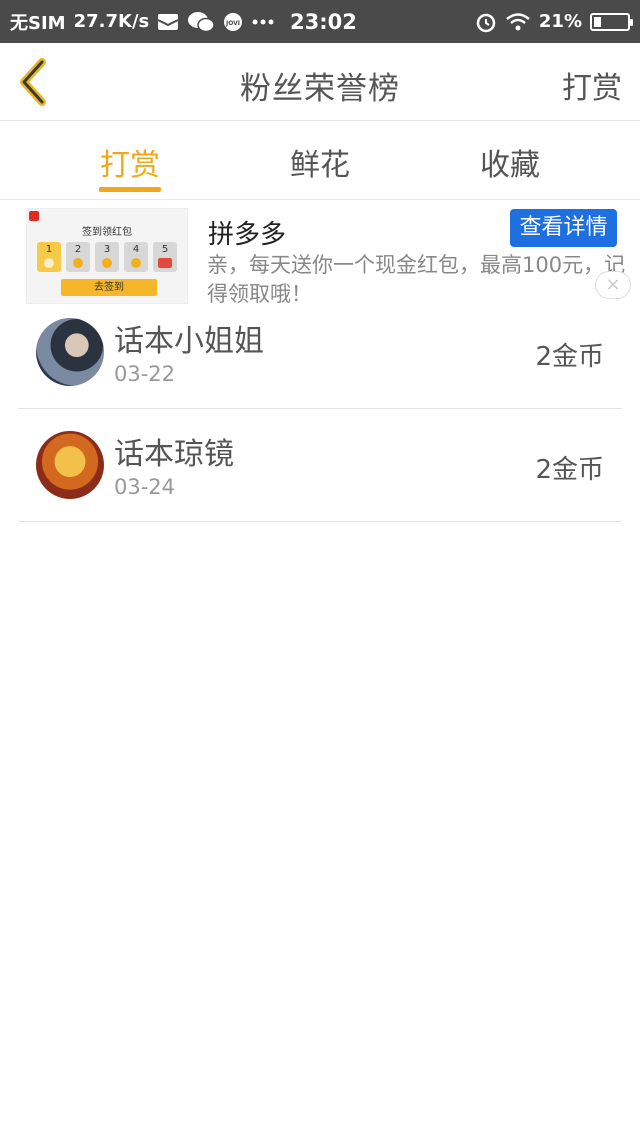  I want to click on ad-logo-icon, so click(34, 216).